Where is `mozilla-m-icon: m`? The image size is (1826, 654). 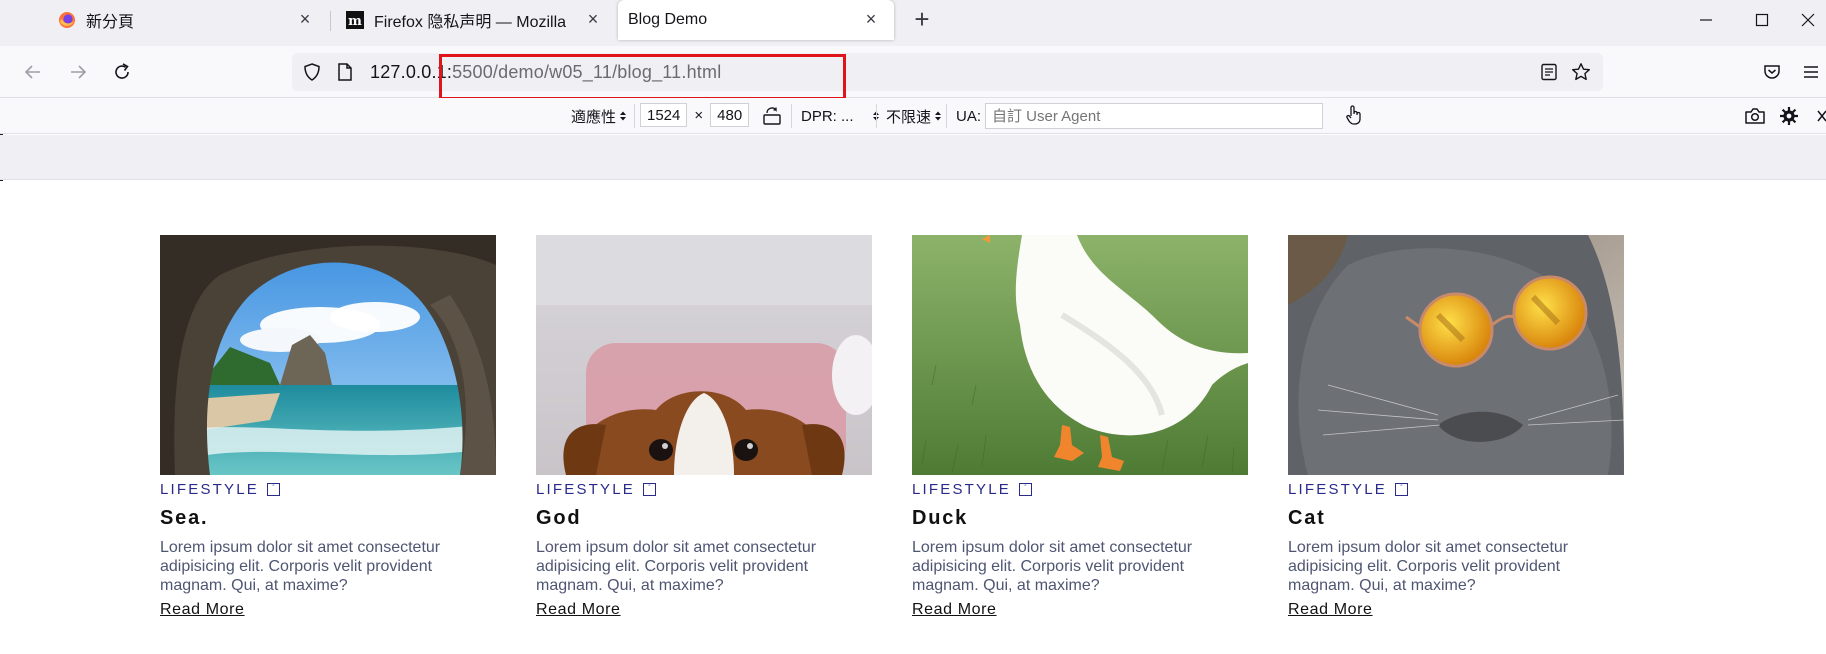
mozilla-m-icon: m is located at coordinates (355, 20).